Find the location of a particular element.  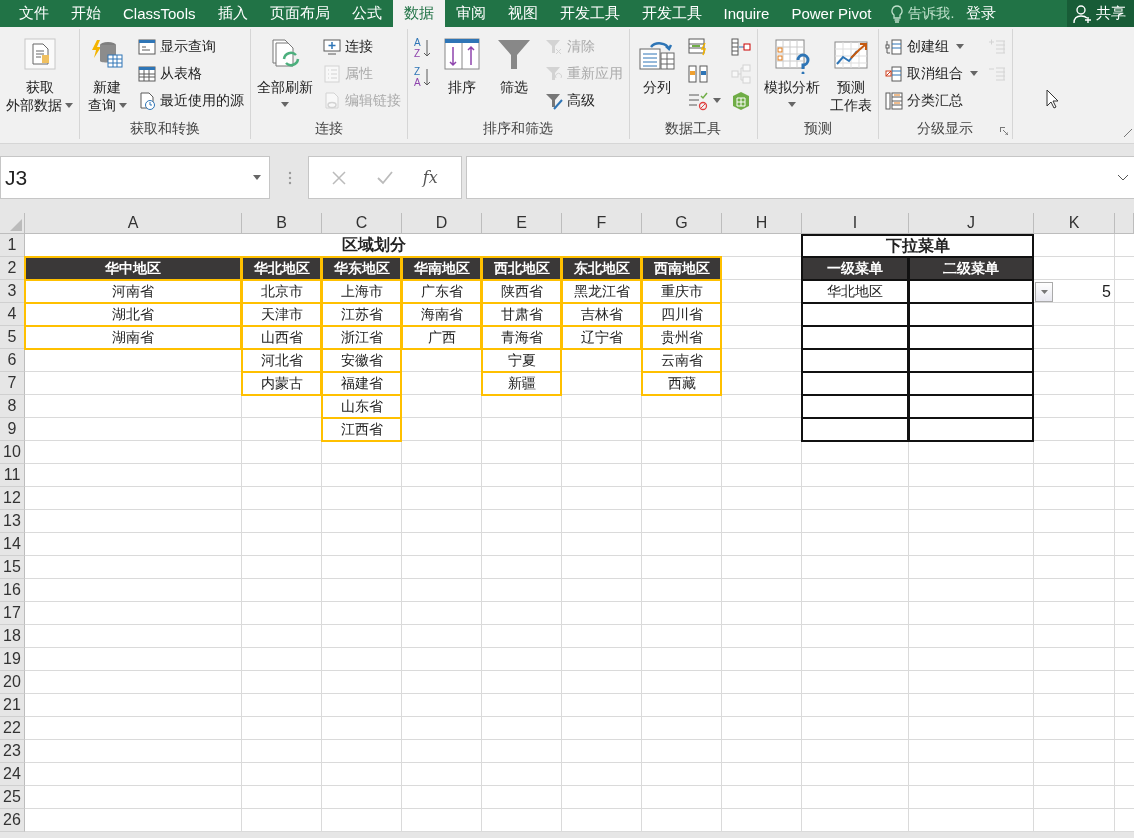

ribbon-button: 连接 is located at coordinates (362, 46).